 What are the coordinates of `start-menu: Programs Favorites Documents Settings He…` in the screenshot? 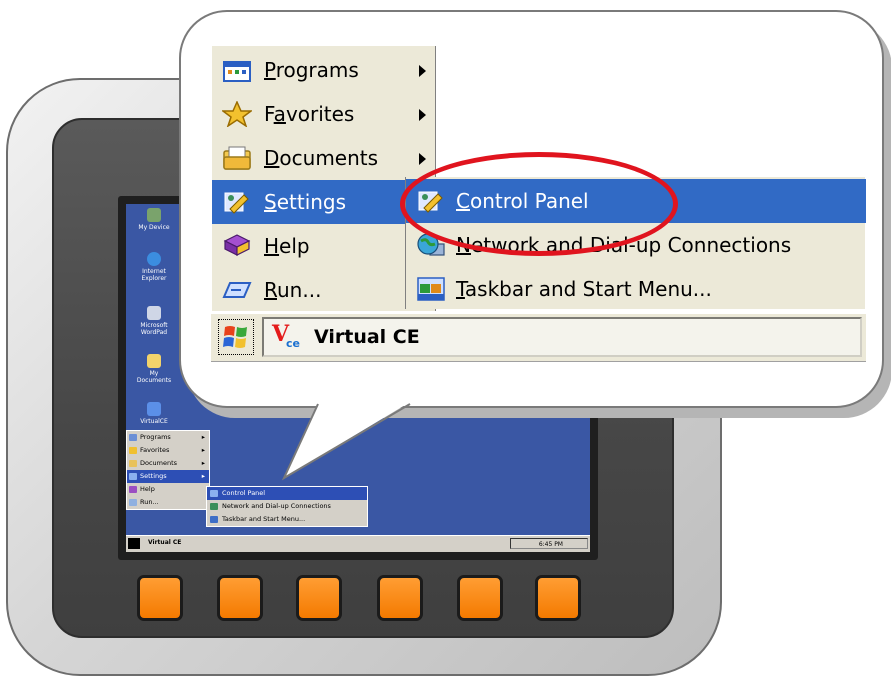 It's located at (323, 178).